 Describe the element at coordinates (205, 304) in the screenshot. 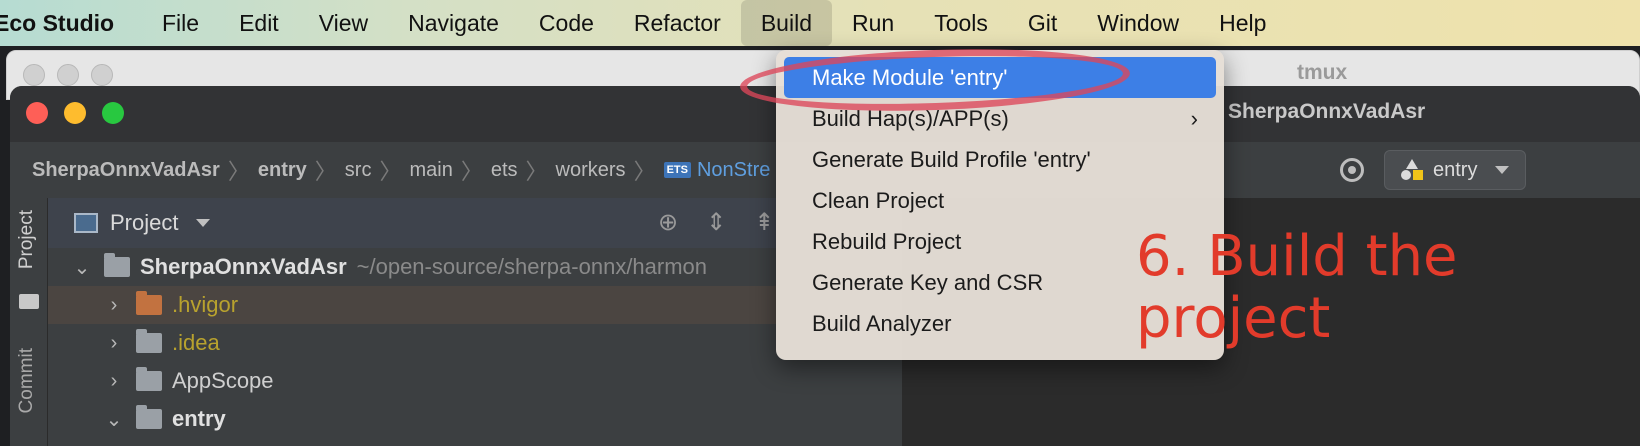

I see `tree-item-label: .hvigor` at that location.